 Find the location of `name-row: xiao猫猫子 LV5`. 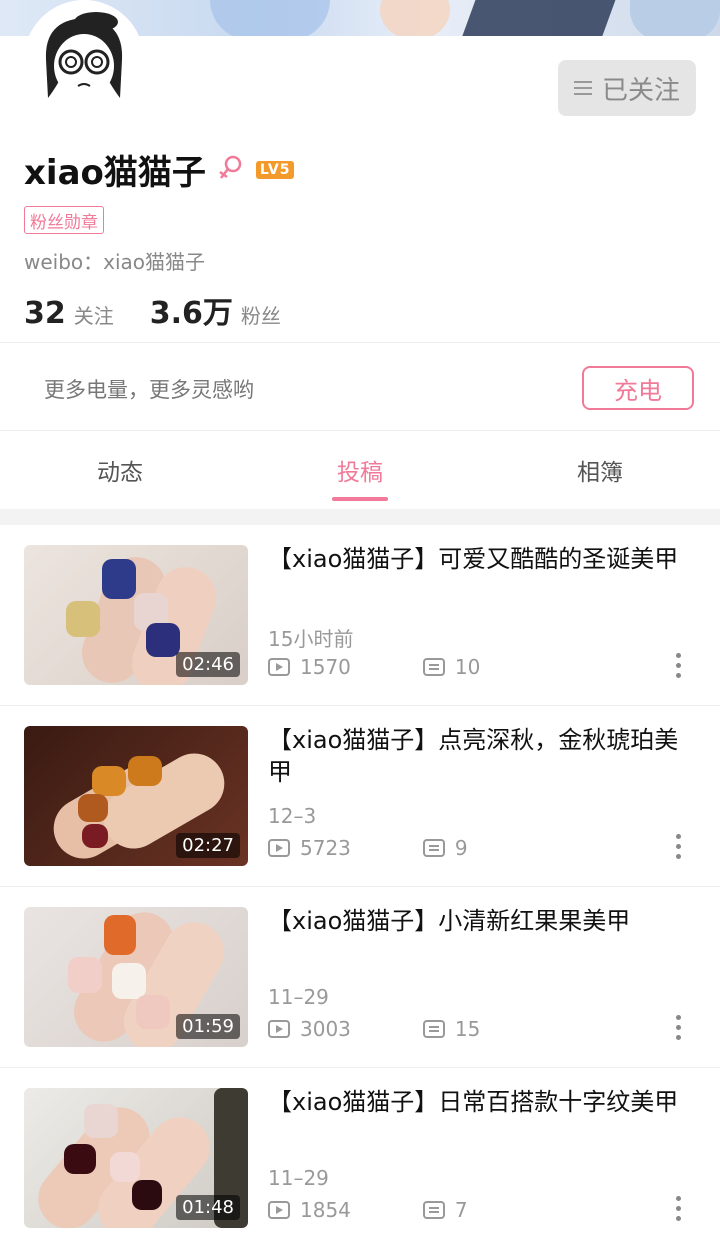

name-row: xiao猫猫子 LV5 is located at coordinates (159, 169).